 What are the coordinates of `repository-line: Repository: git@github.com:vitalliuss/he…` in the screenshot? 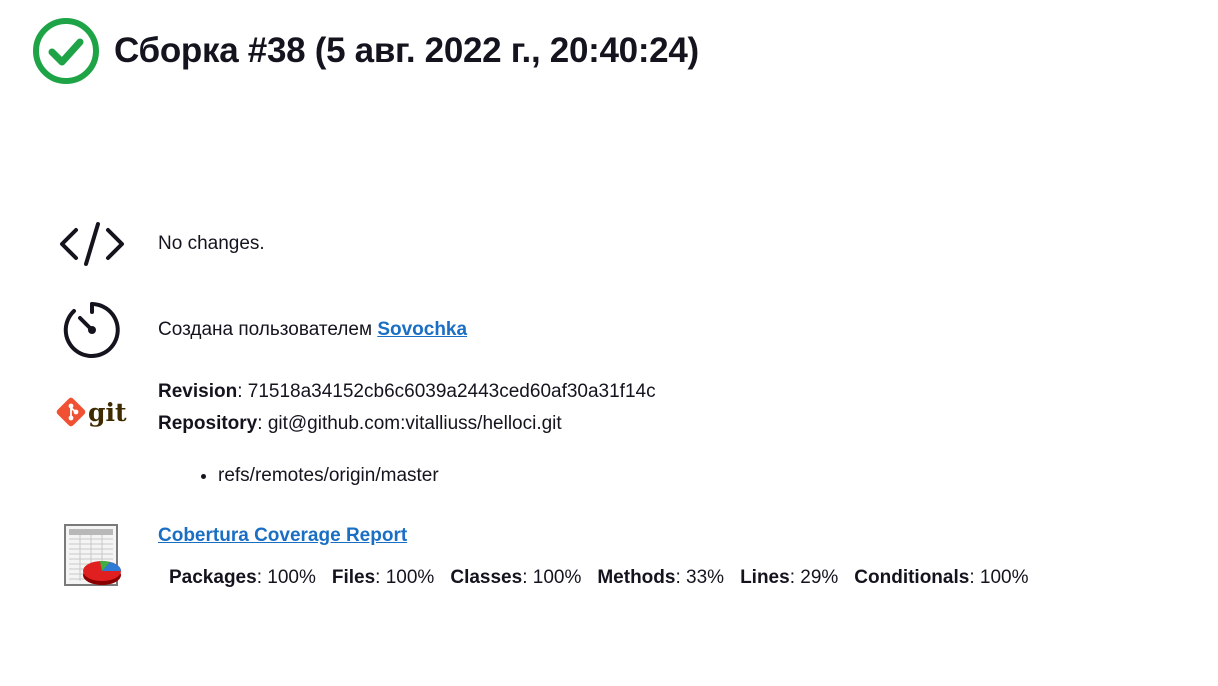 It's located at (360, 423).